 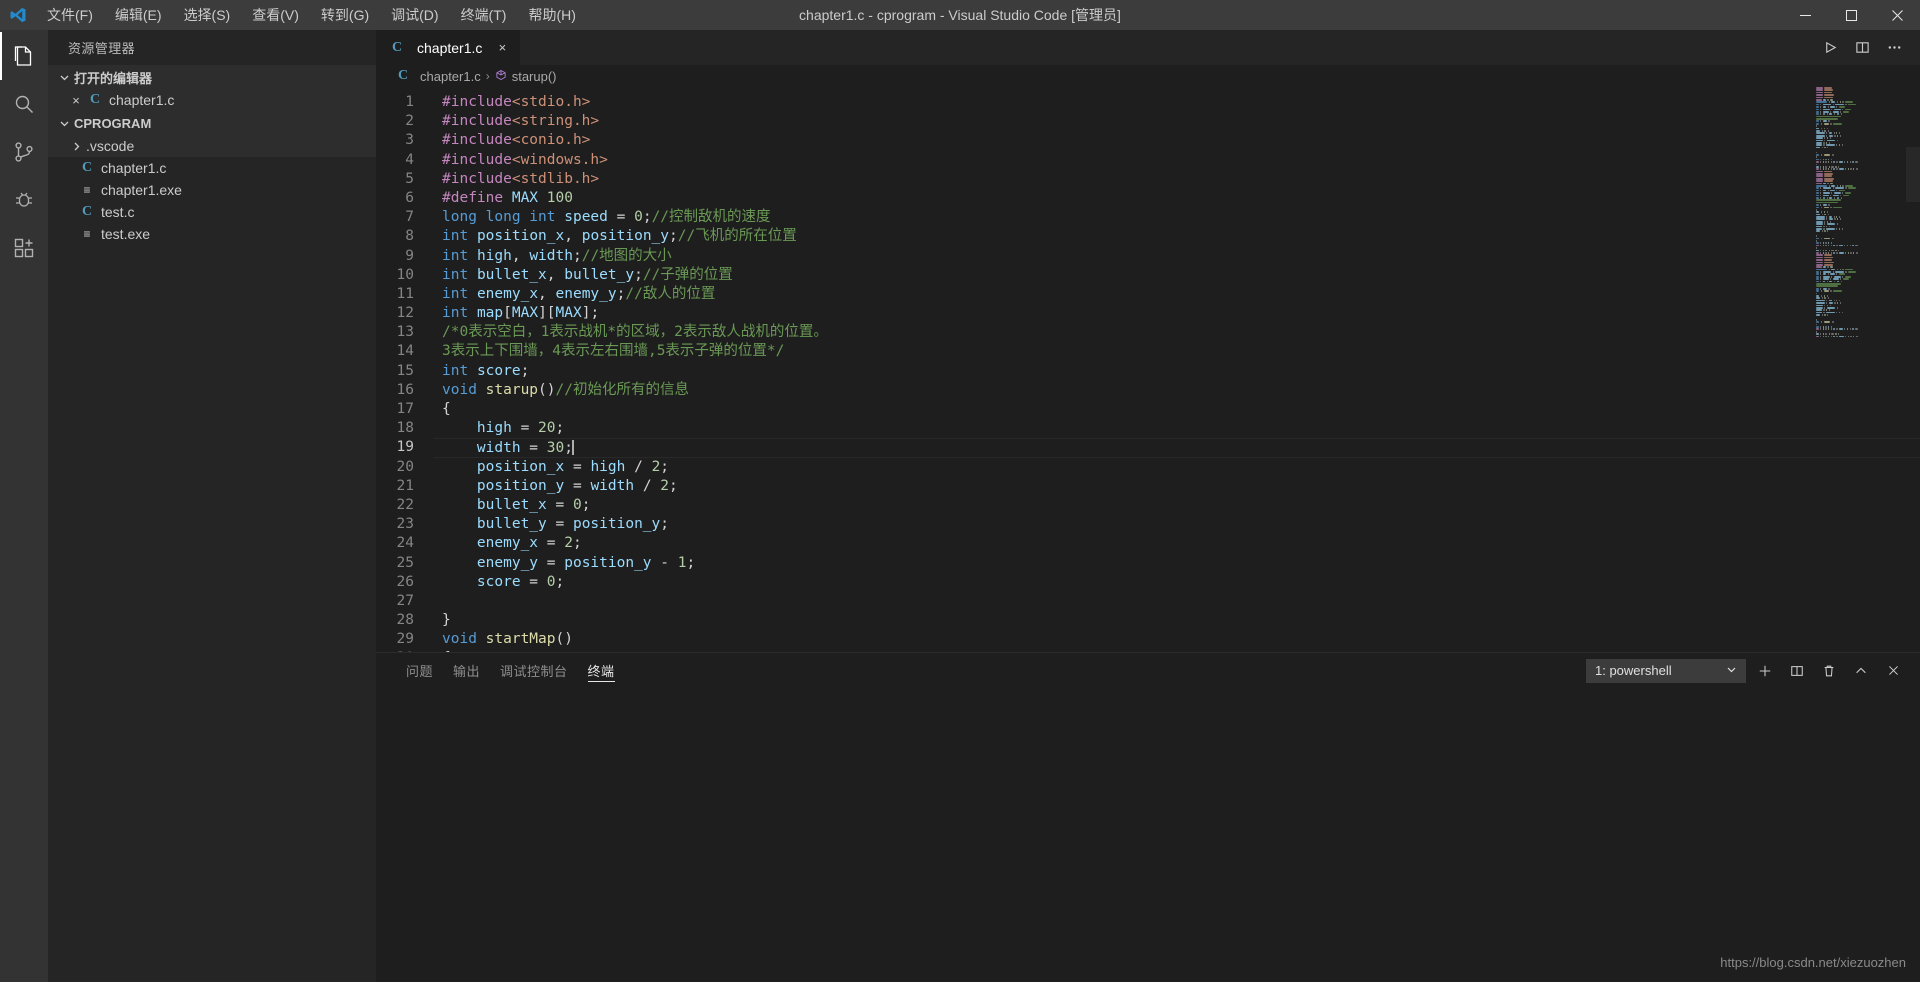 What do you see at coordinates (409, 197) in the screenshot?
I see `line-number: 6` at bounding box center [409, 197].